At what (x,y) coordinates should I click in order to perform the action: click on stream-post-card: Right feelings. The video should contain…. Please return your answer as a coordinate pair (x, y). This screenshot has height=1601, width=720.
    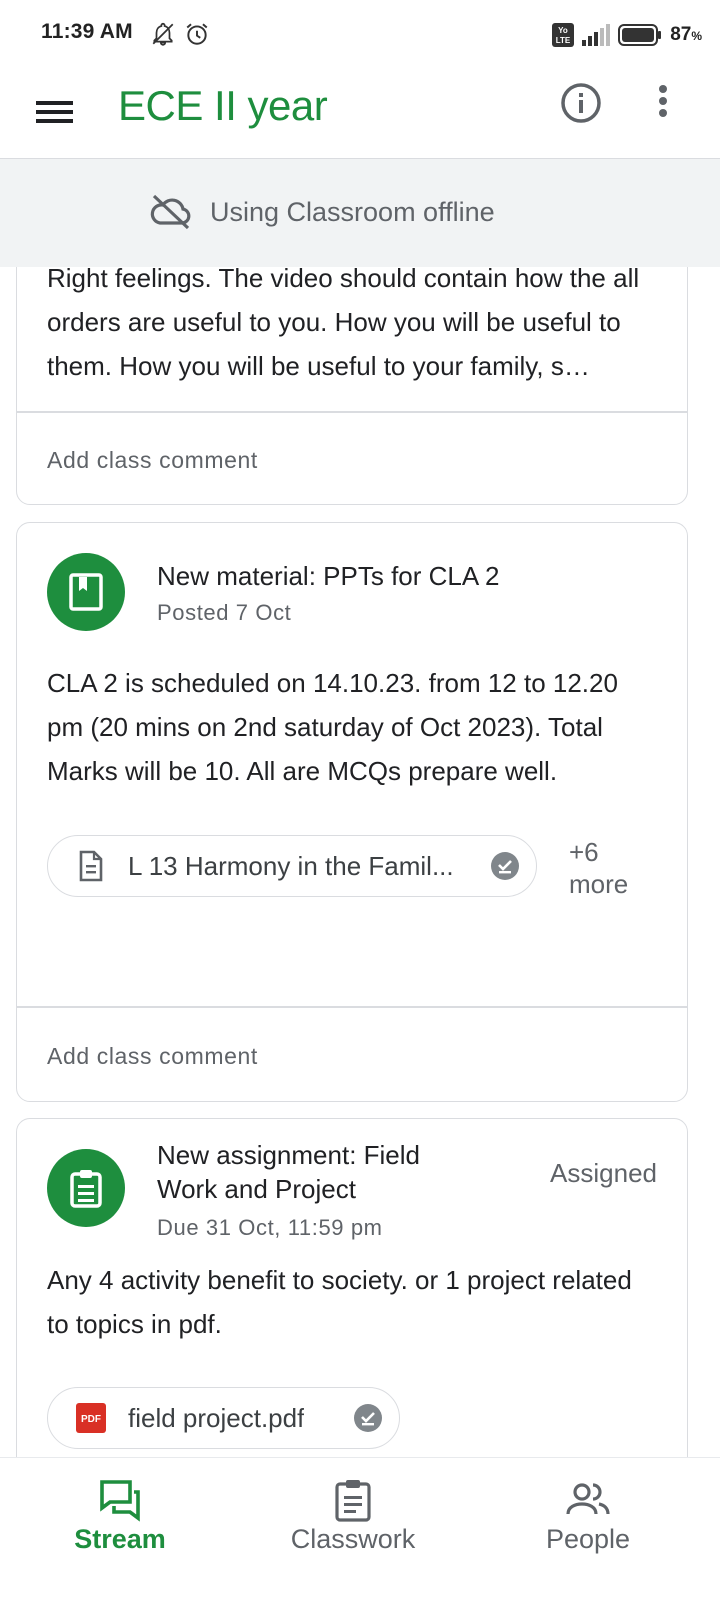
    Looking at the image, I should click on (352, 386).